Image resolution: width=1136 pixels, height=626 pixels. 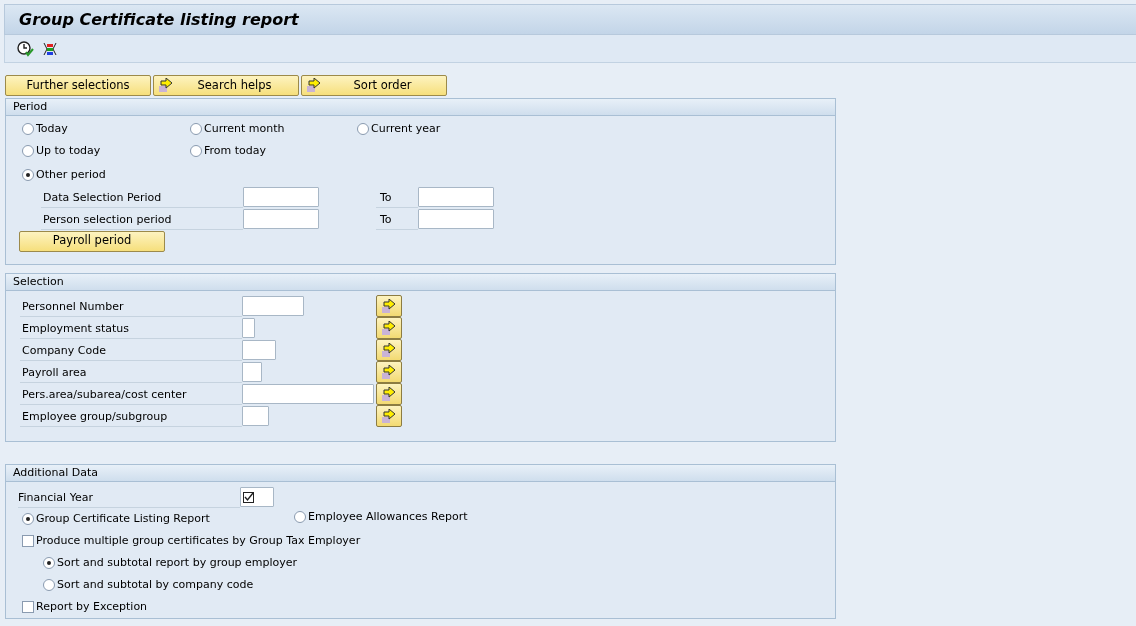 What do you see at coordinates (226, 85) in the screenshot?
I see `selection-button: Search helps` at bounding box center [226, 85].